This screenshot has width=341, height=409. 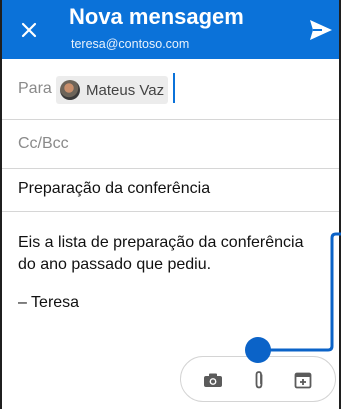 I want to click on cc-bcc-label: Cc/Bcc, so click(x=43, y=143).